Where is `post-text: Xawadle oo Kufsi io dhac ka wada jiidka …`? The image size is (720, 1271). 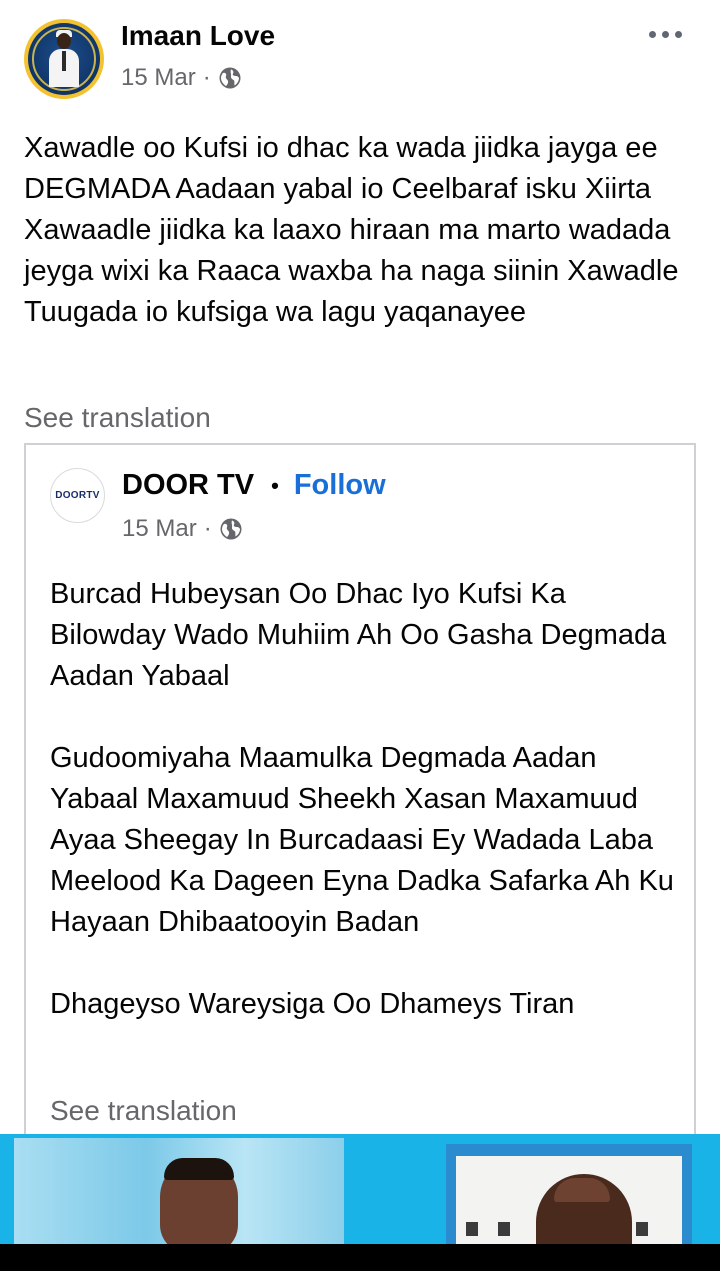 post-text: Xawadle oo Kufsi io dhac ka wada jiidka … is located at coordinates (355, 230).